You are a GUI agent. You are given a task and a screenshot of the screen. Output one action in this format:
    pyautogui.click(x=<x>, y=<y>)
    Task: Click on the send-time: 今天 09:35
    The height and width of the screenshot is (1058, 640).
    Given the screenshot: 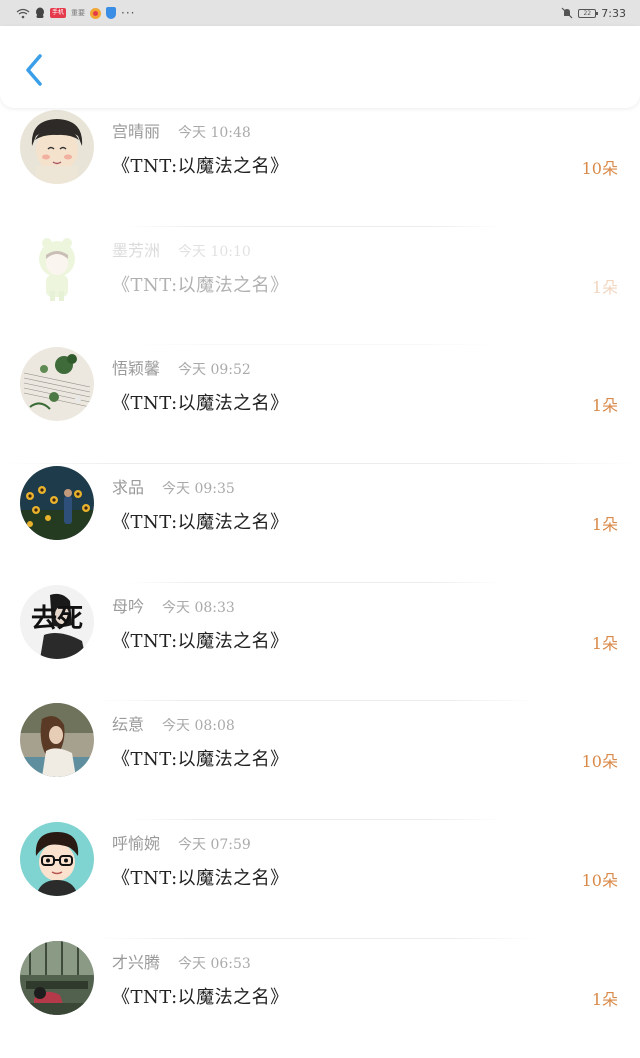 What is the action you would take?
    pyautogui.click(x=198, y=489)
    